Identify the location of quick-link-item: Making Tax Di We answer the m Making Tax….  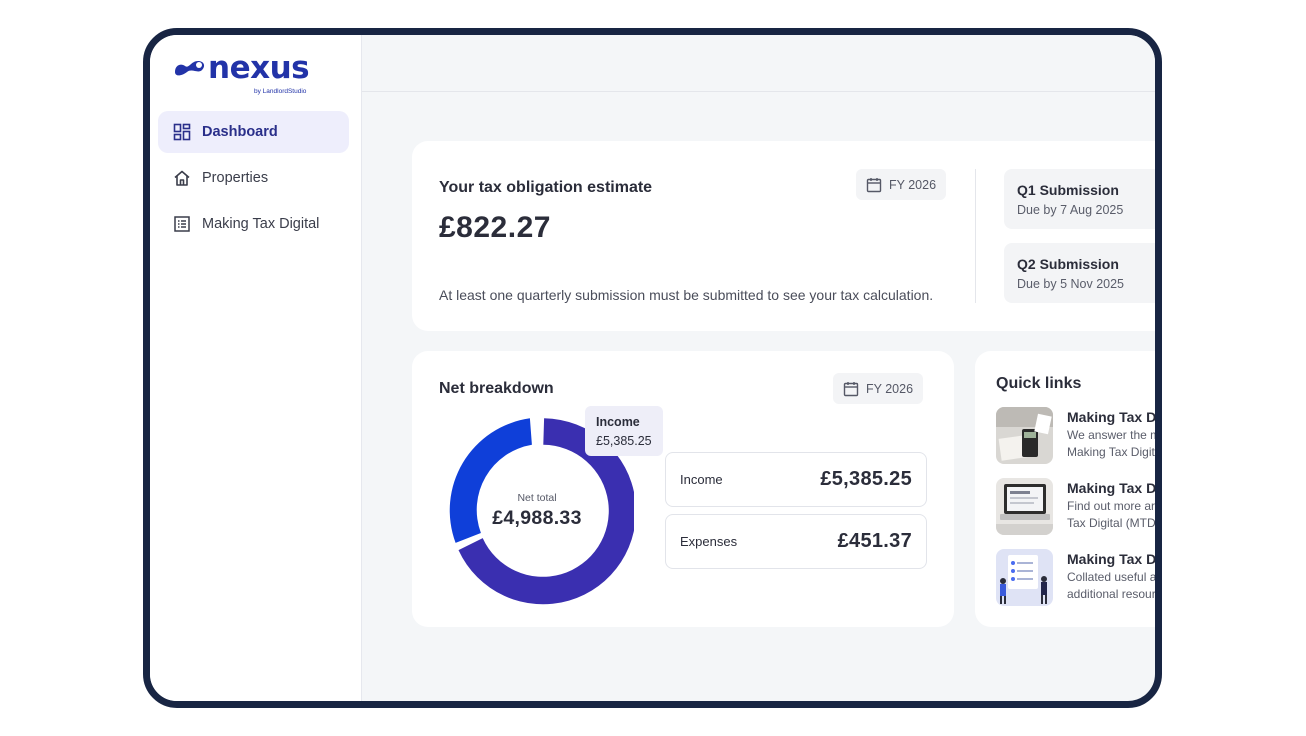
(1078, 437).